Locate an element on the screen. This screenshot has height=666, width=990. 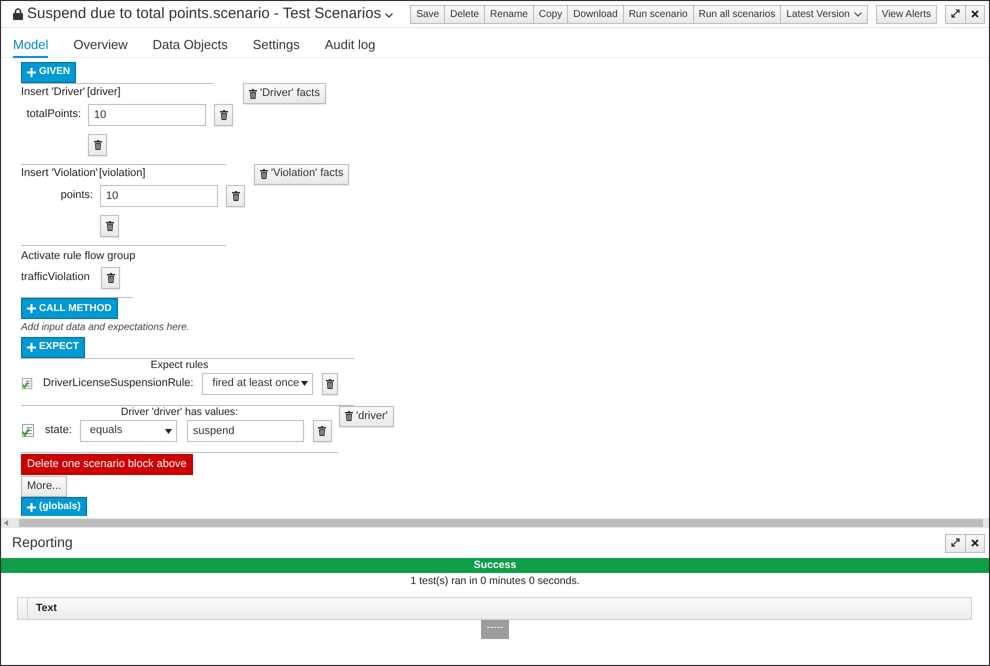
field-label: DriverLicenseSuspensionRule: is located at coordinates (118, 384).